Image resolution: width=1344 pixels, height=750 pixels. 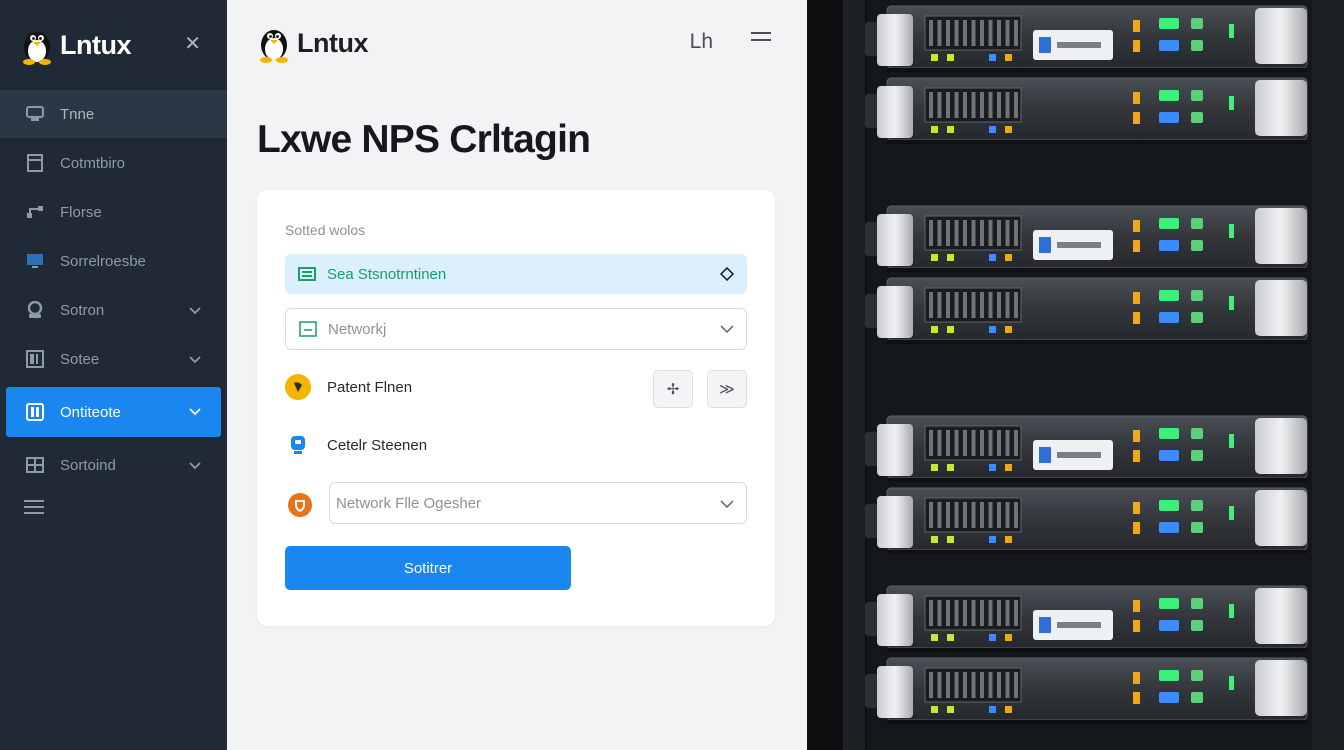 What do you see at coordinates (192, 44) in the screenshot?
I see `close-icon: ✕` at bounding box center [192, 44].